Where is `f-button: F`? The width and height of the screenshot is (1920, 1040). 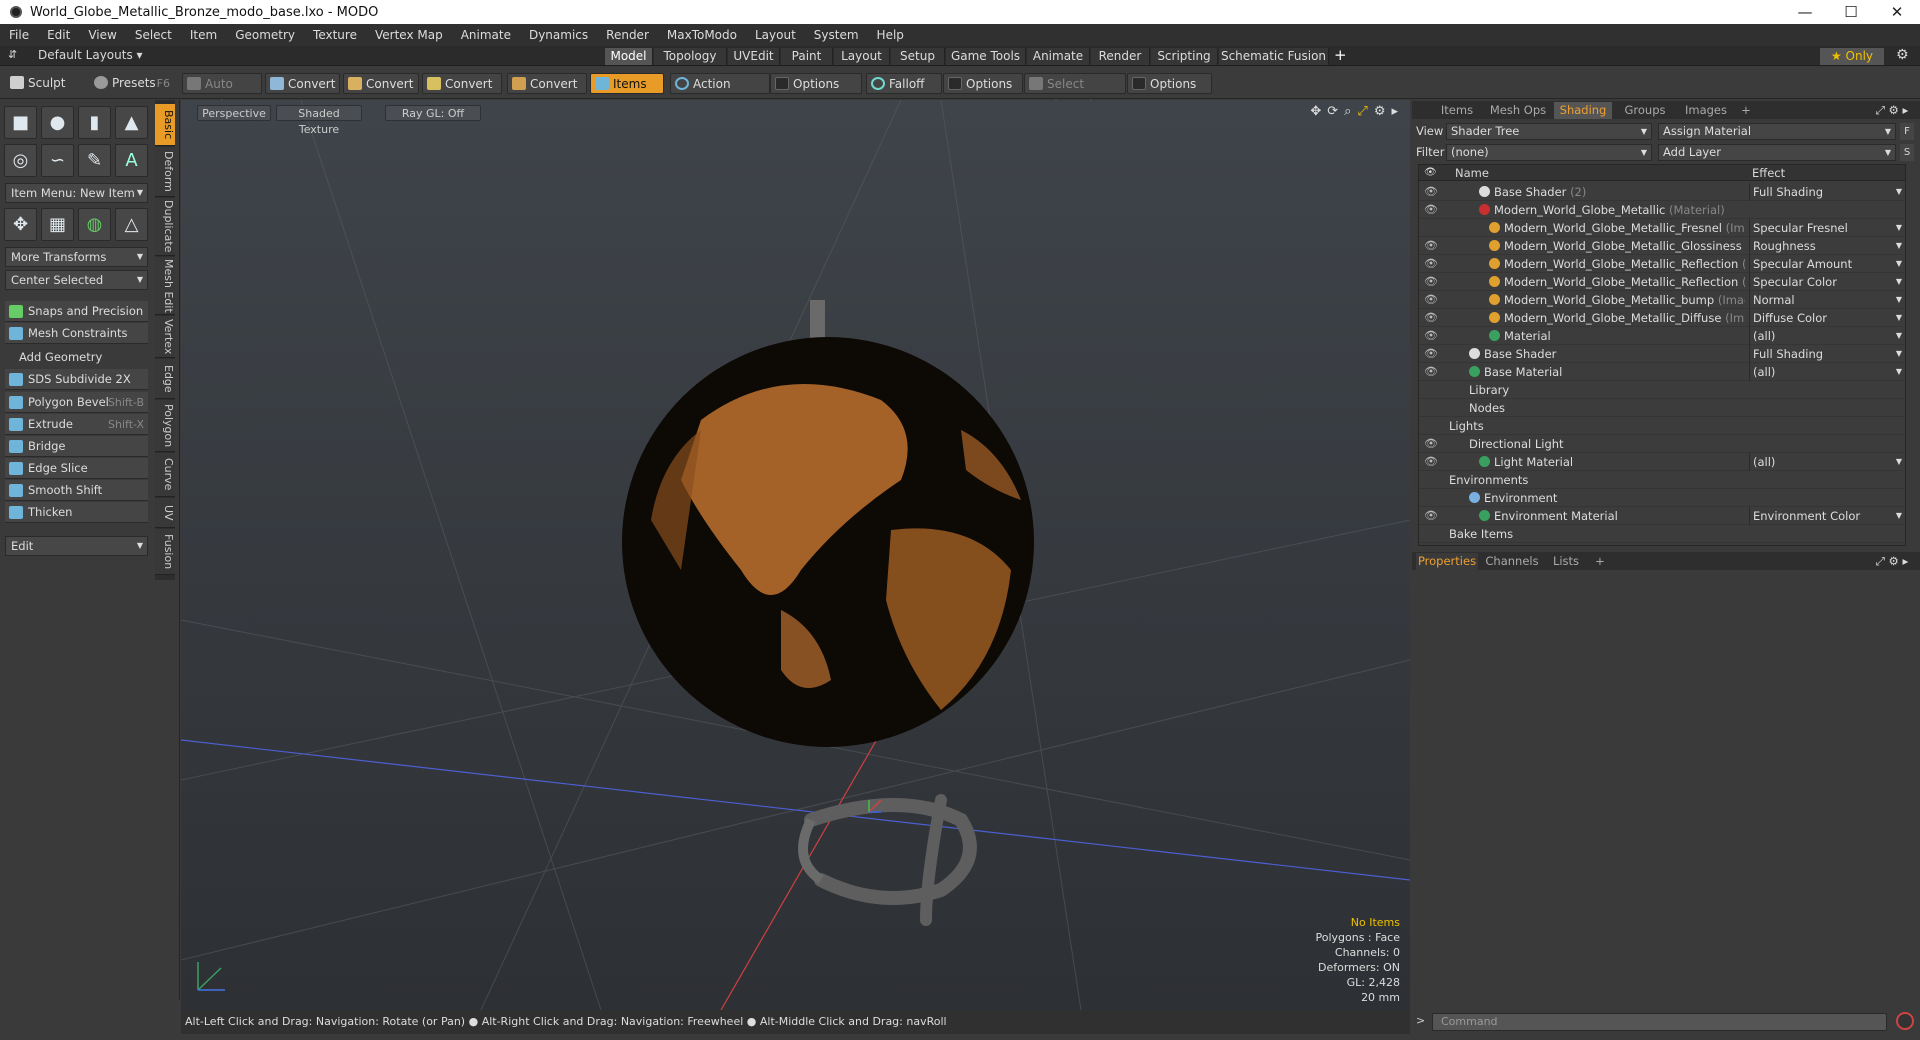 f-button: F is located at coordinates (1907, 131).